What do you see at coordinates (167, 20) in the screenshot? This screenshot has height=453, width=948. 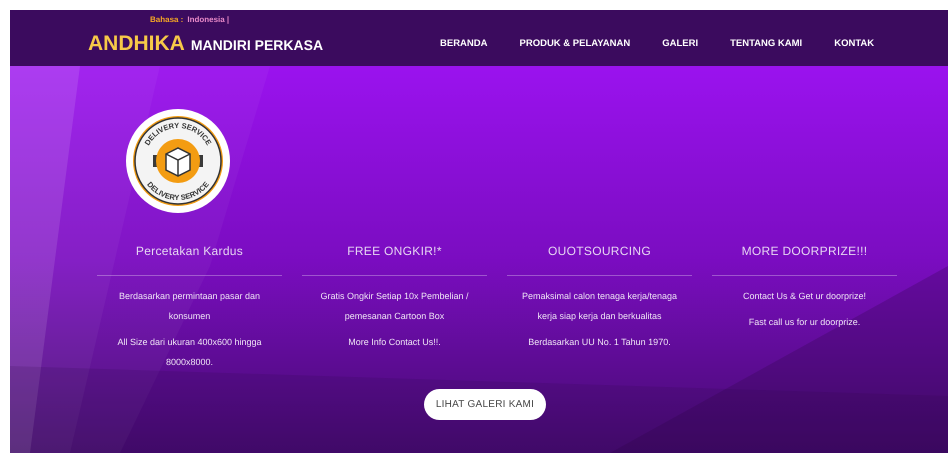 I see `language-label: Bahasa :` at bounding box center [167, 20].